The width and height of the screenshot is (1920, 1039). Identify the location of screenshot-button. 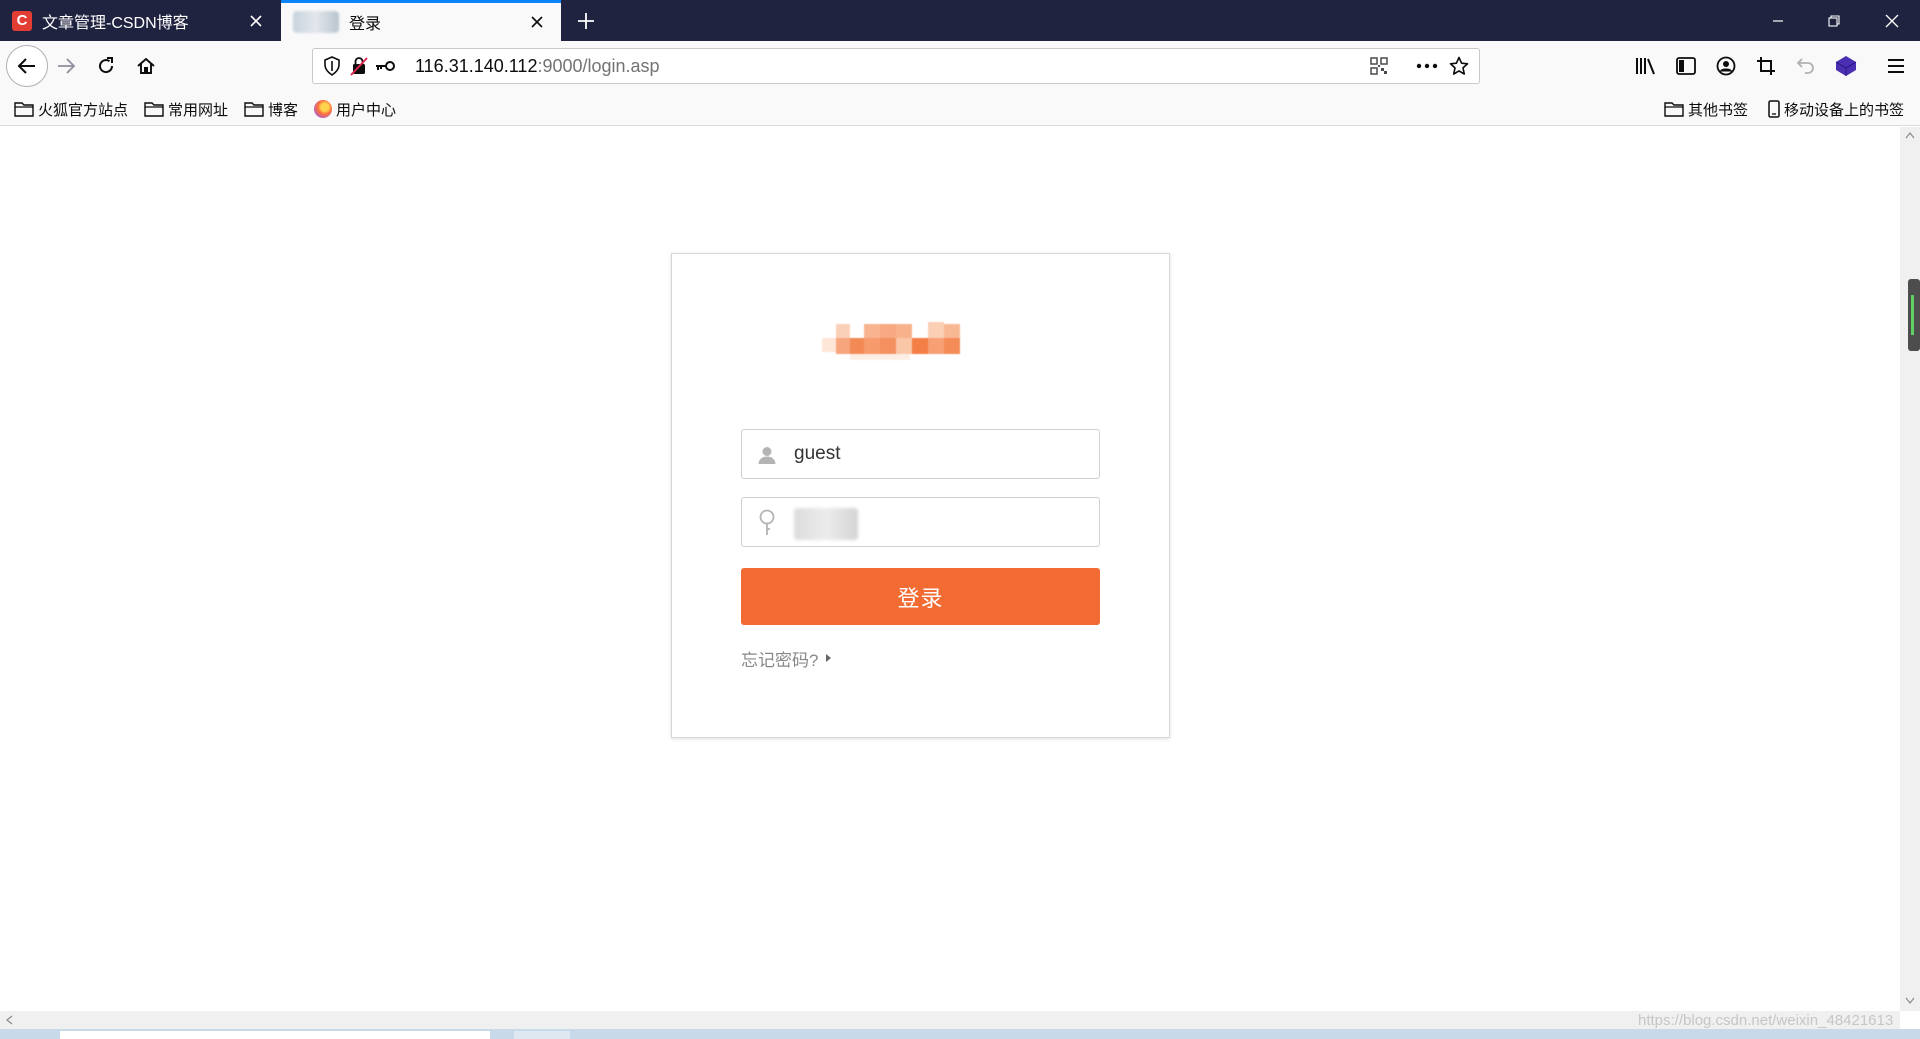
(1766, 66).